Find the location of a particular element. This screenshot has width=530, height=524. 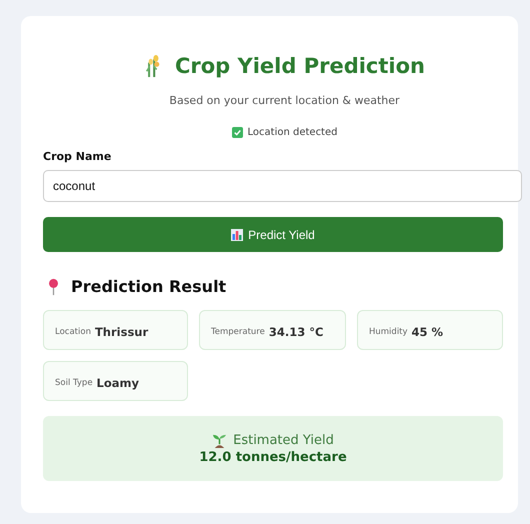

seedling-icon is located at coordinates (220, 440).